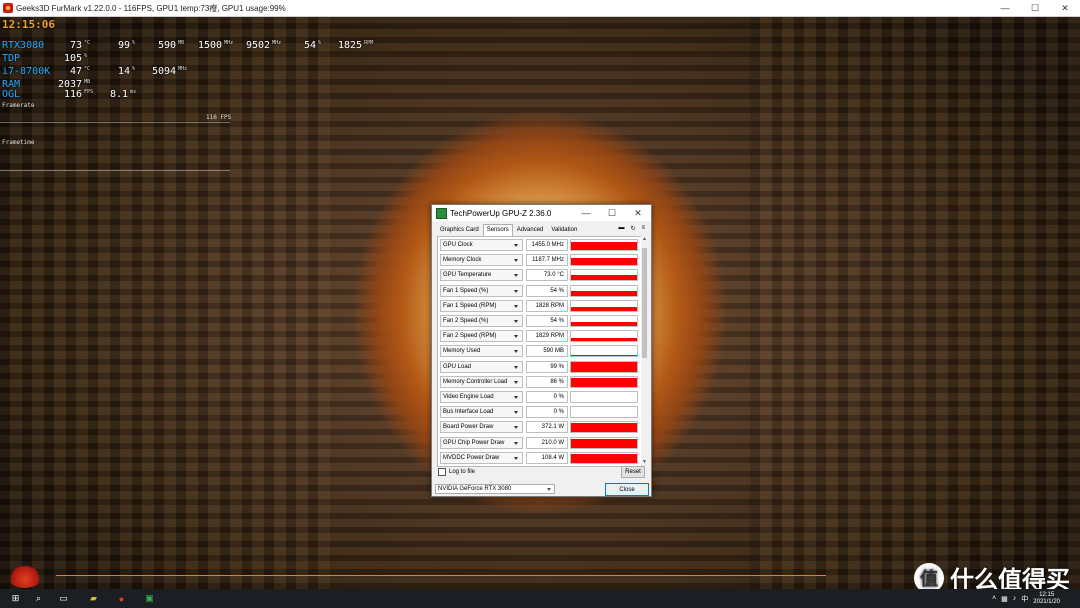 The height and width of the screenshot is (608, 1080). What do you see at coordinates (539, 428) in the screenshot?
I see `sensor-row: Board Power Draw 372.1 W` at bounding box center [539, 428].